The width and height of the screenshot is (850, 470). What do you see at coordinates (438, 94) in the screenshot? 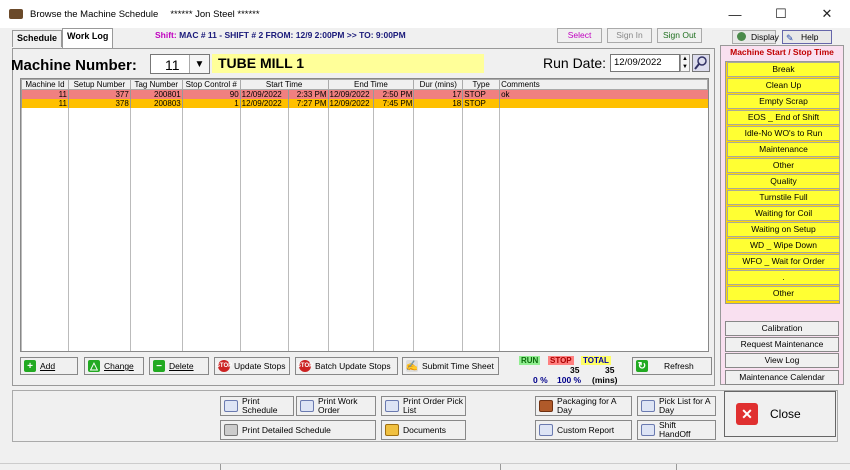
I see `cell-duration: 17` at bounding box center [438, 94].